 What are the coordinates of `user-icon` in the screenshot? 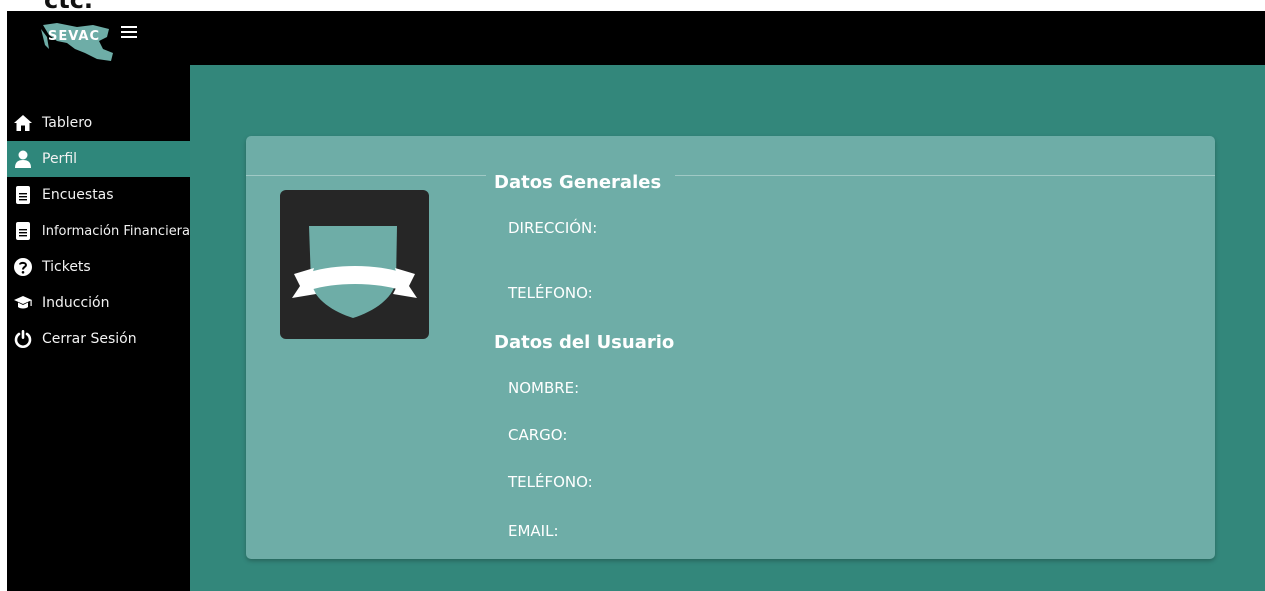 It's located at (23, 159).